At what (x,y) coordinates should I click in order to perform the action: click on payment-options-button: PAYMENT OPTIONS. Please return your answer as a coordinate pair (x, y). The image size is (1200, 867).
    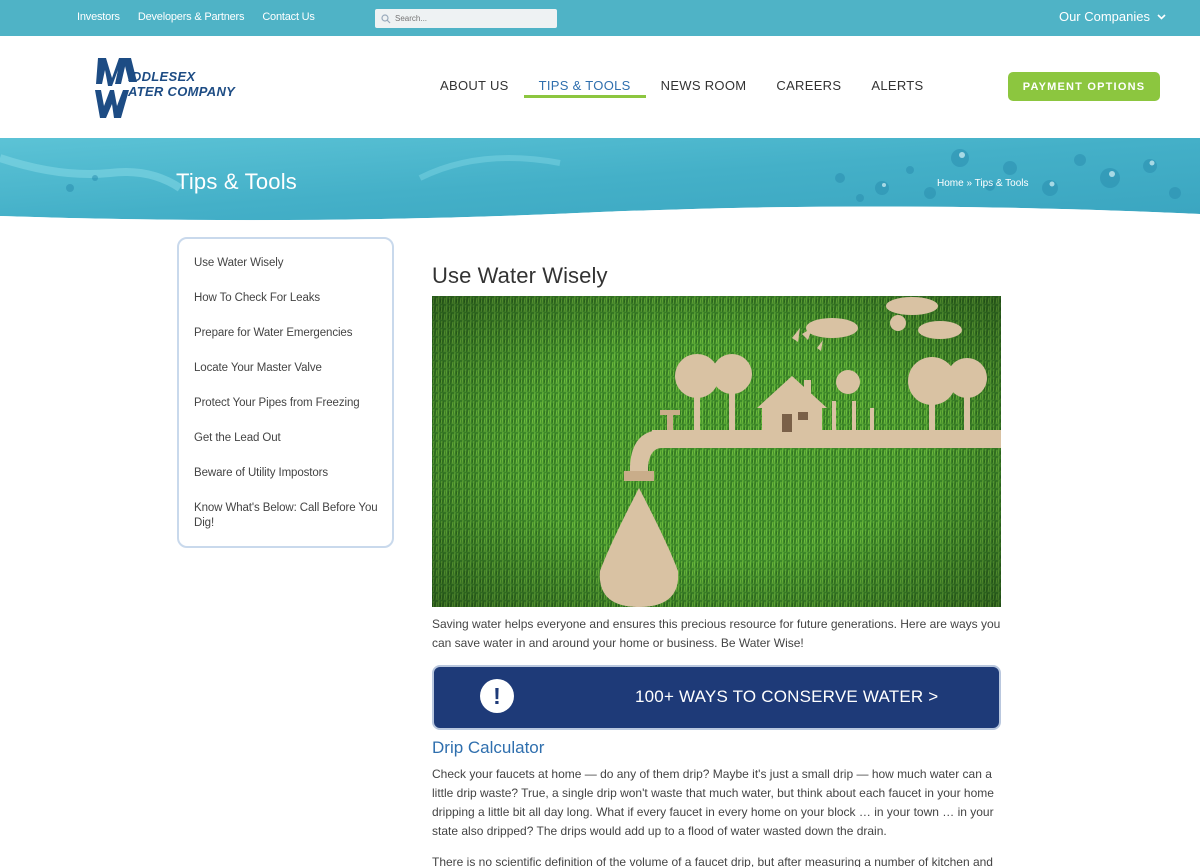
    Looking at the image, I should click on (1084, 86).